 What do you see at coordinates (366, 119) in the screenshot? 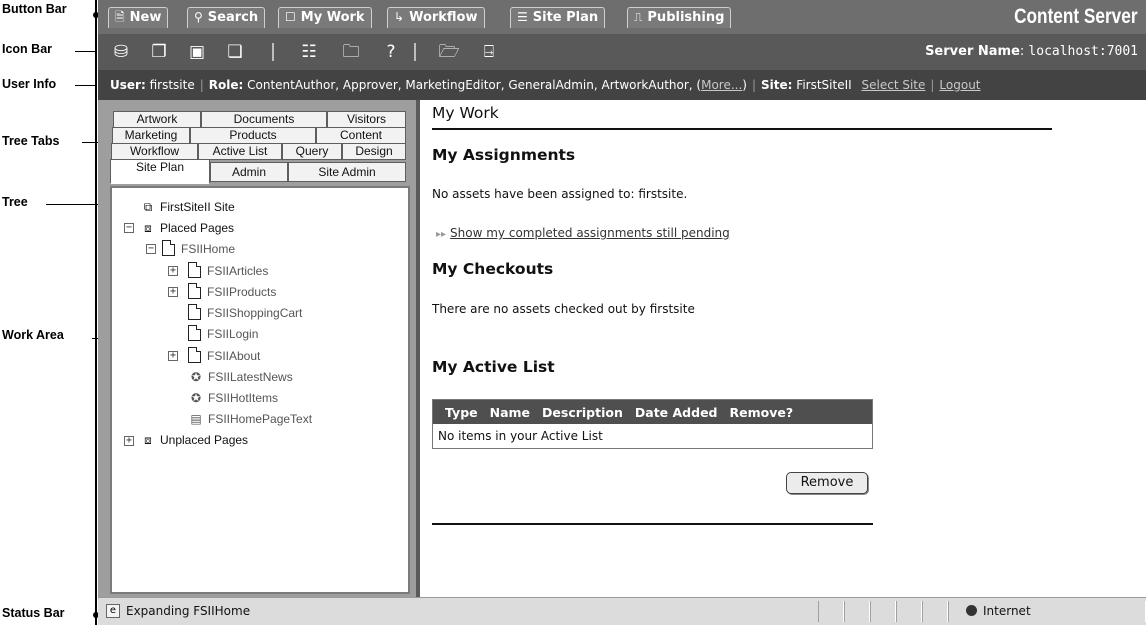
I see `tab-visitors: Visitors` at bounding box center [366, 119].